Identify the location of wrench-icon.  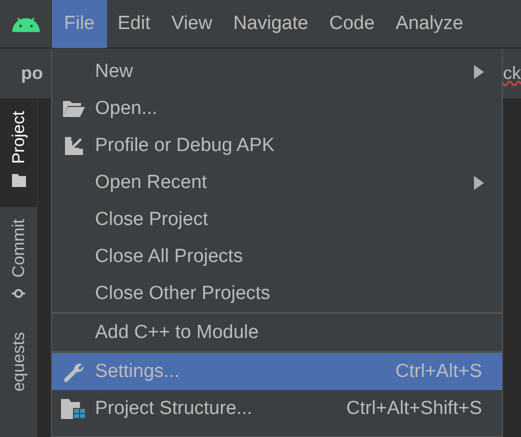
(74, 372).